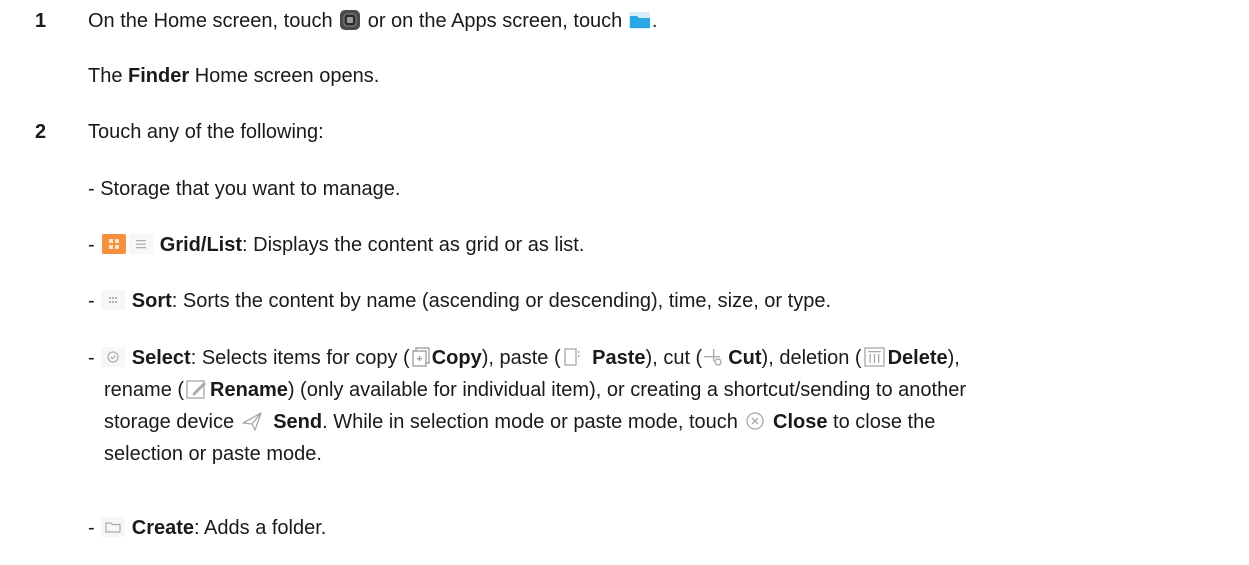 This screenshot has width=1249, height=565. I want to click on delete-label: Delete, so click(917, 358).